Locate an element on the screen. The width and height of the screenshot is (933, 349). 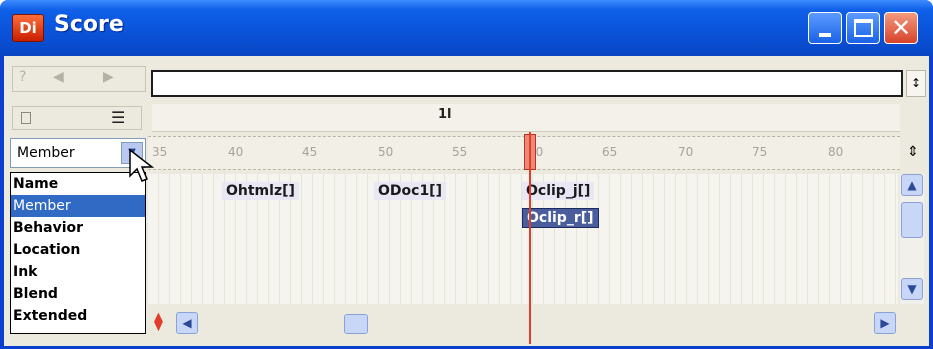
special-channels-bar is located at coordinates (527, 83).